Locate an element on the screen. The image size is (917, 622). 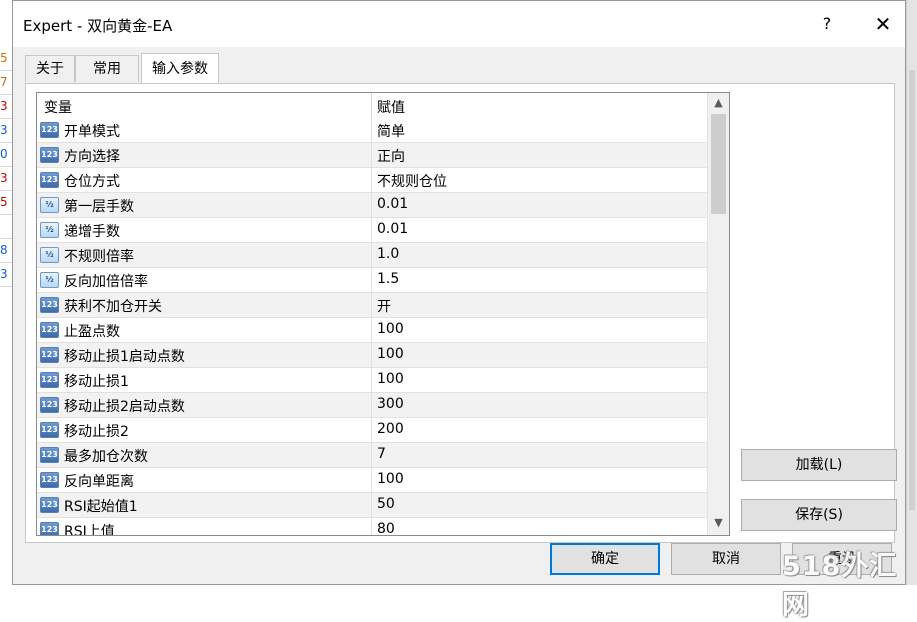
parameter-name: 反向加倍倍率 is located at coordinates (106, 282).